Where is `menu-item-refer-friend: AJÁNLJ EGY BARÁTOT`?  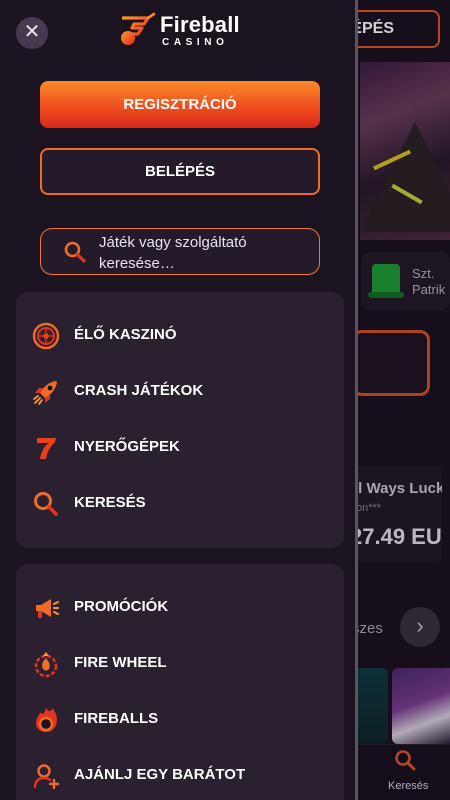 menu-item-refer-friend: AJÁNLJ EGY BARÁTOT is located at coordinates (180, 776).